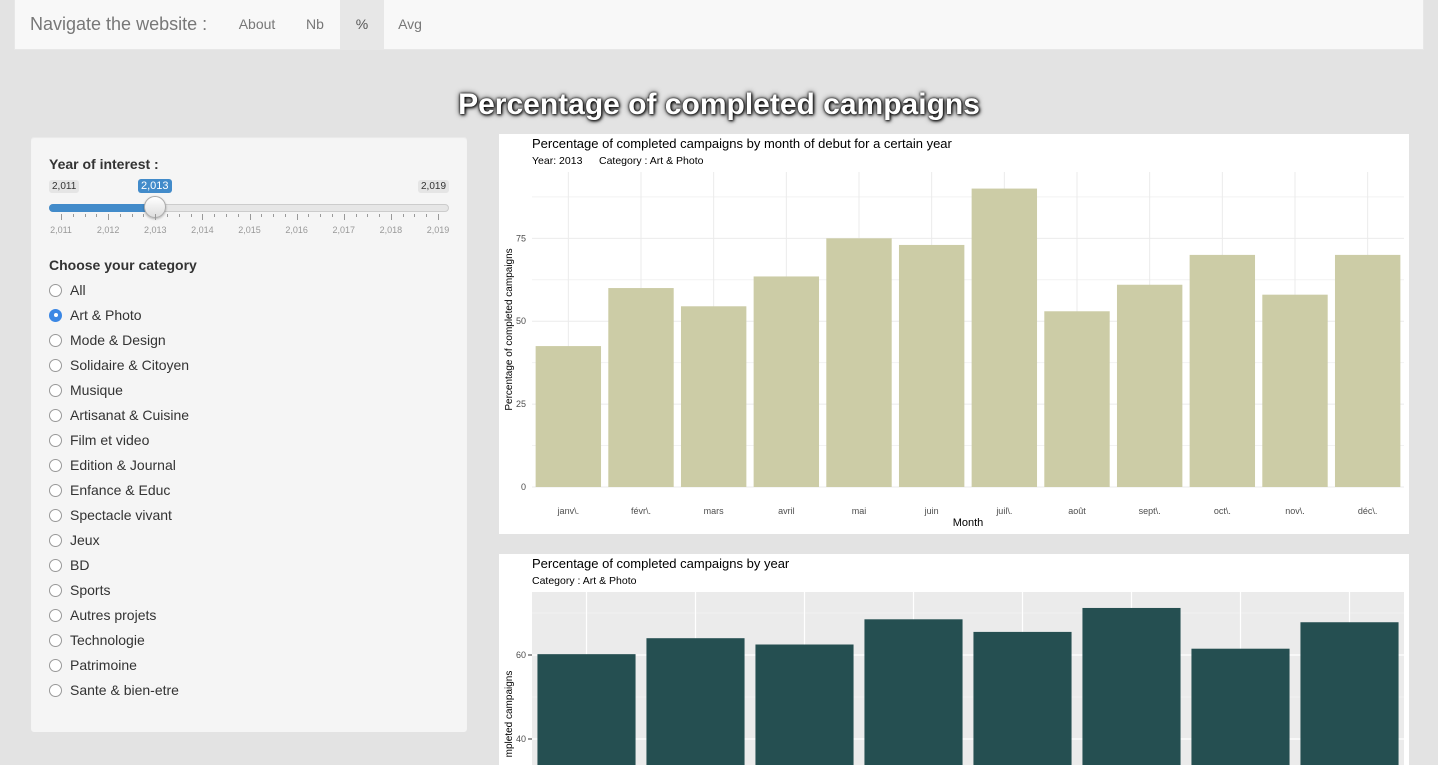 This screenshot has width=1438, height=765. Describe the element at coordinates (67, 290) in the screenshot. I see `category-option: All` at that location.